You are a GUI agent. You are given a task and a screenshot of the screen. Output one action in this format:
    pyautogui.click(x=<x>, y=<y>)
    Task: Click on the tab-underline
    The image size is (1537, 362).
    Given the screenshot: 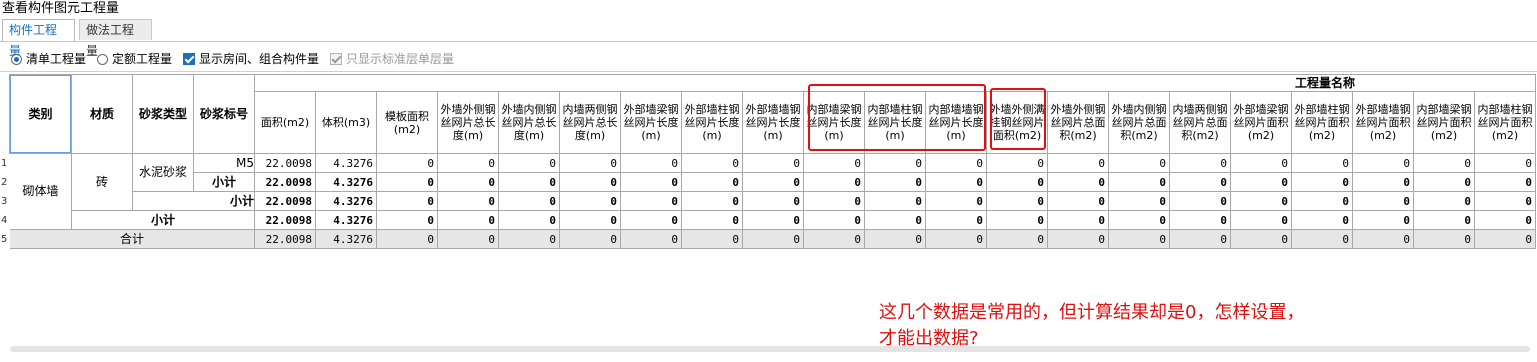 What is the action you would take?
    pyautogui.click(x=768, y=41)
    